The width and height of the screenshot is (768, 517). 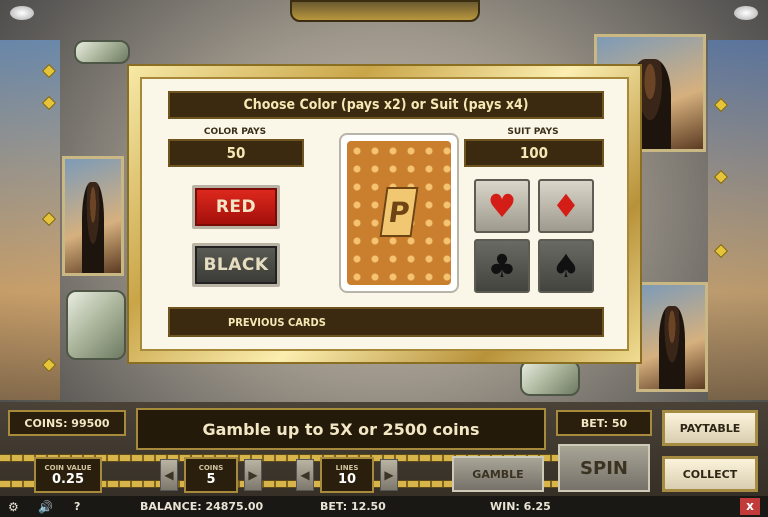 I want to click on coins-decrease-button: ◀, so click(x=169, y=475).